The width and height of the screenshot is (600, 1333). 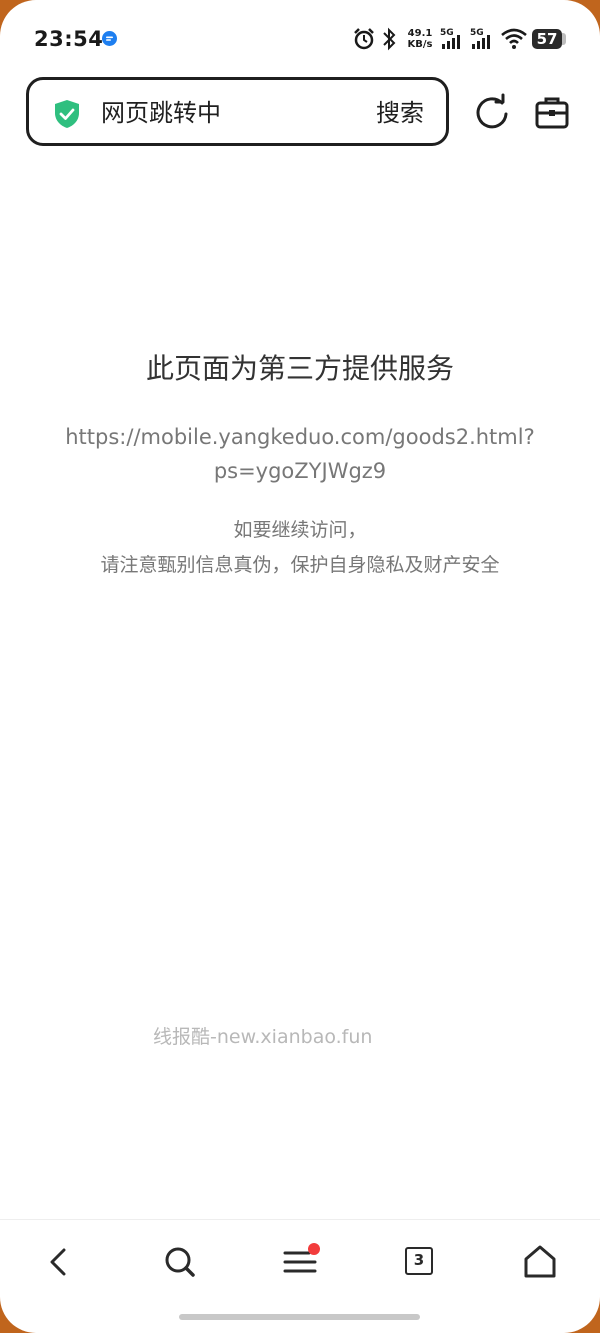 What do you see at coordinates (299, 1317) in the screenshot?
I see `home-indicator` at bounding box center [299, 1317].